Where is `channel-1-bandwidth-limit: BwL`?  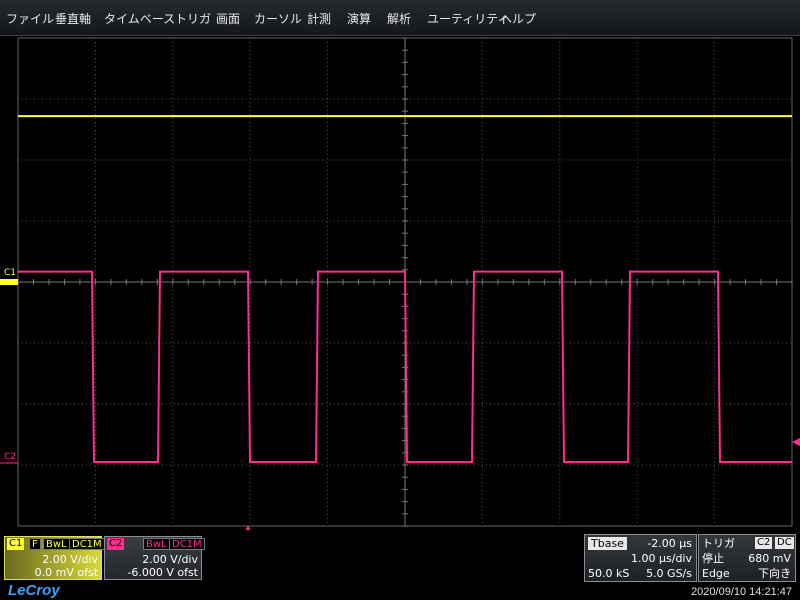
channel-1-bandwidth-limit: BwL is located at coordinates (56, 544).